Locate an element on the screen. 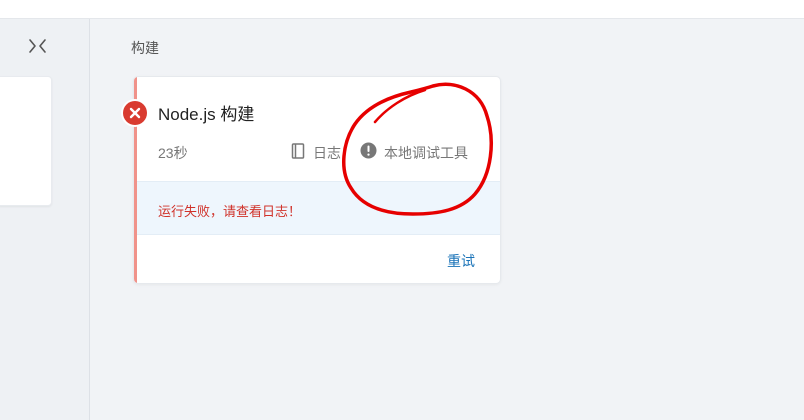 This screenshot has height=420, width=804. error-band: 运行失败，请查看日志！ is located at coordinates (318, 208).